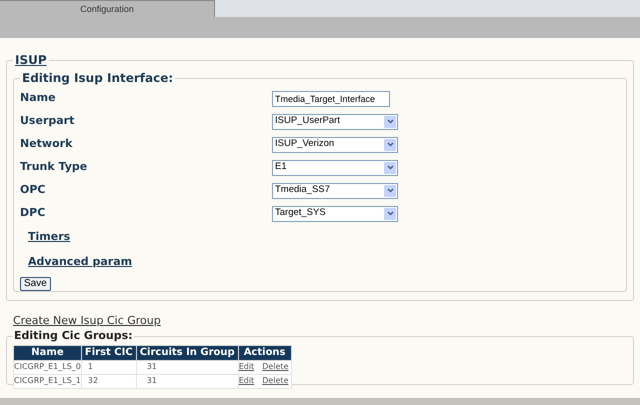  Describe the element at coordinates (107, 8) in the screenshot. I see `tab: Configuration` at that location.